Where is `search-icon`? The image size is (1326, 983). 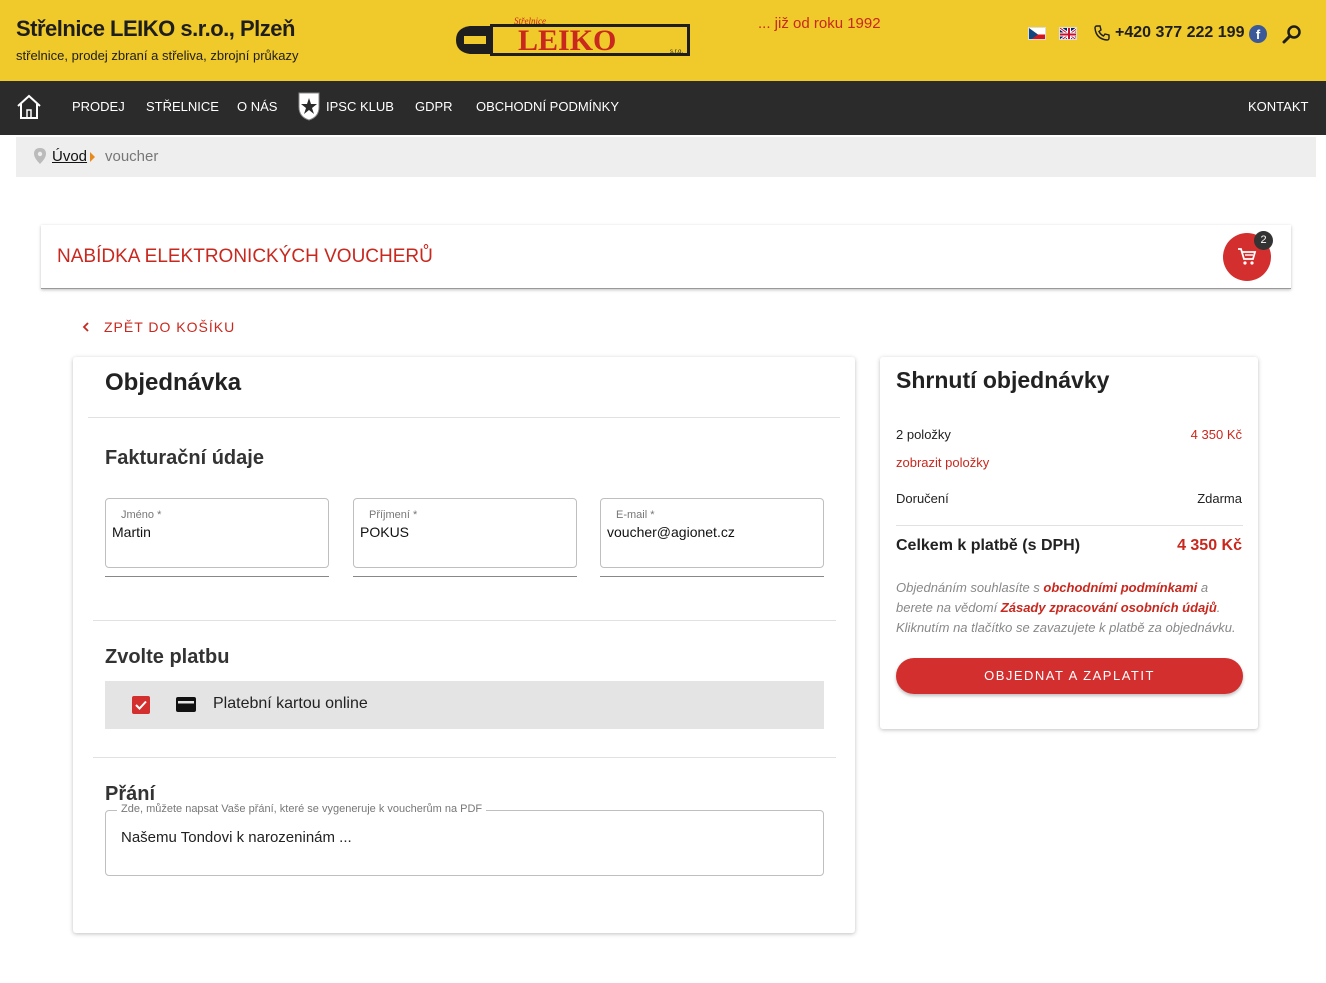
search-icon is located at coordinates (1292, 34).